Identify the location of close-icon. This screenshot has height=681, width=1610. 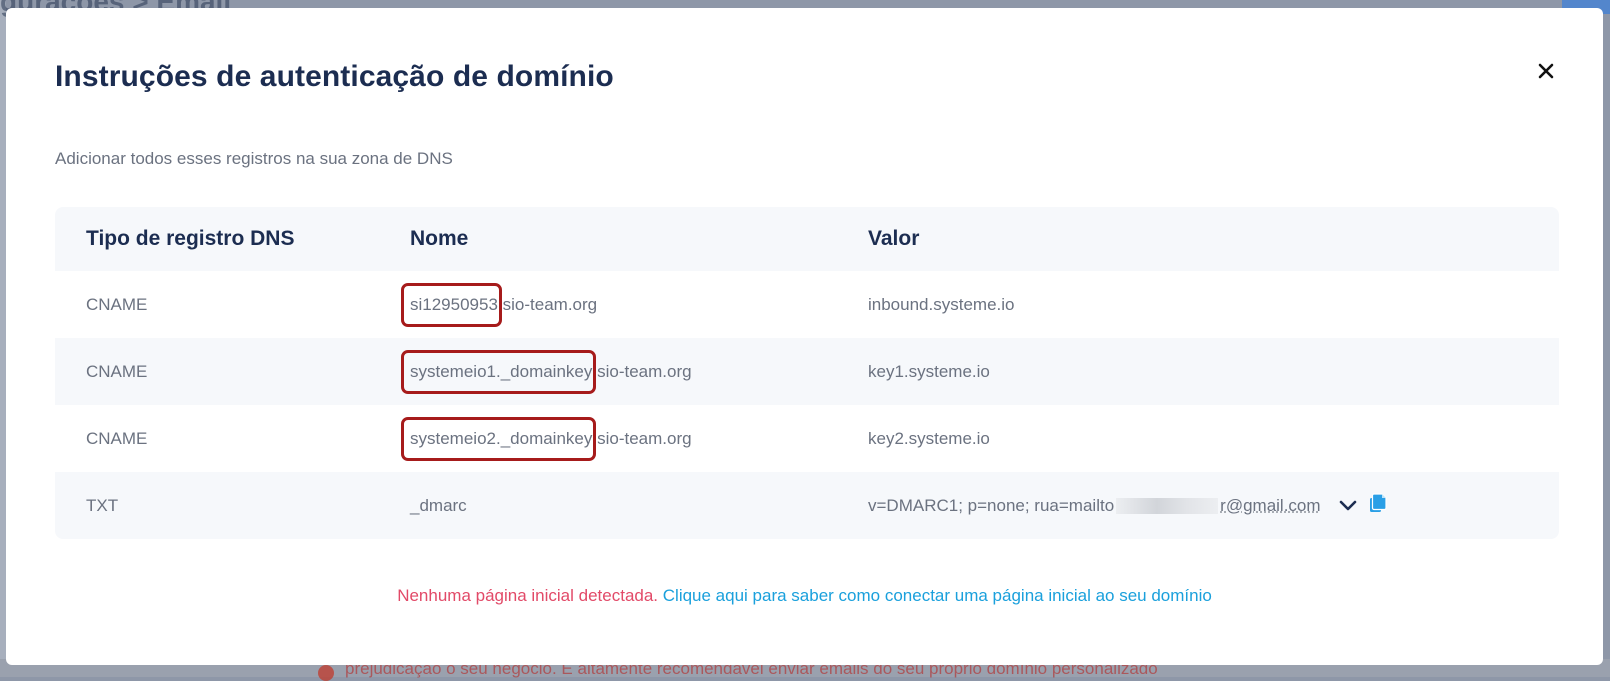
(1546, 71).